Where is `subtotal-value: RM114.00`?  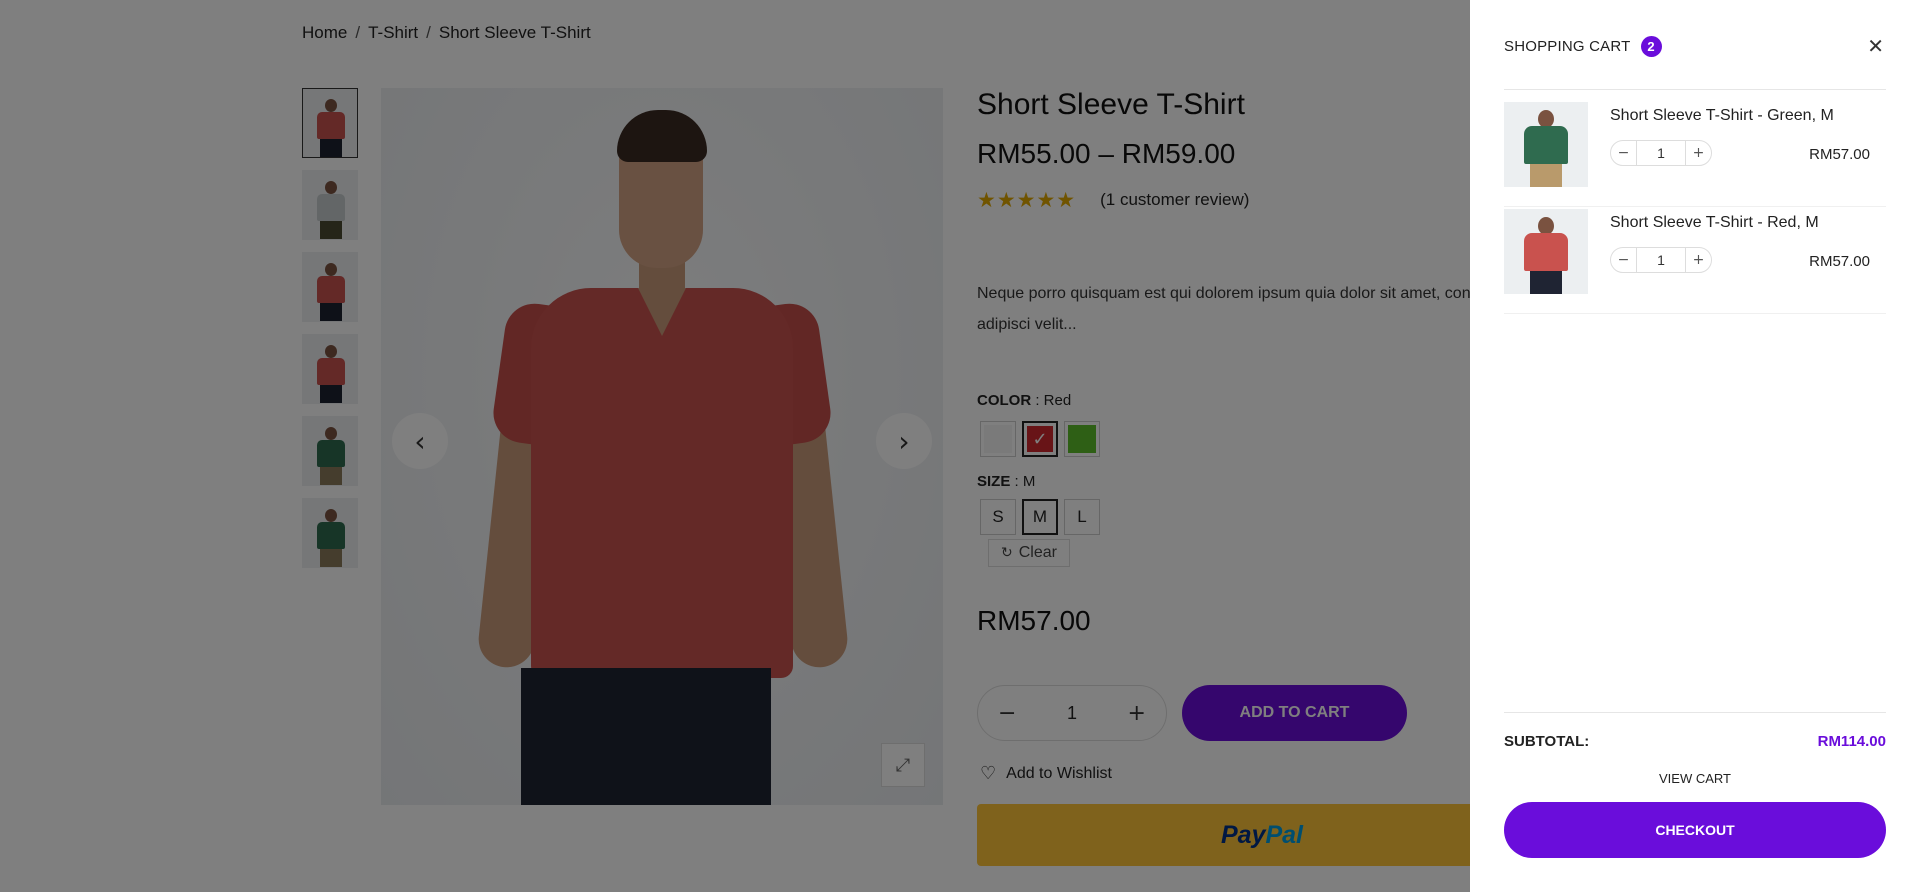
subtotal-value: RM114.00 is located at coordinates (1851, 741).